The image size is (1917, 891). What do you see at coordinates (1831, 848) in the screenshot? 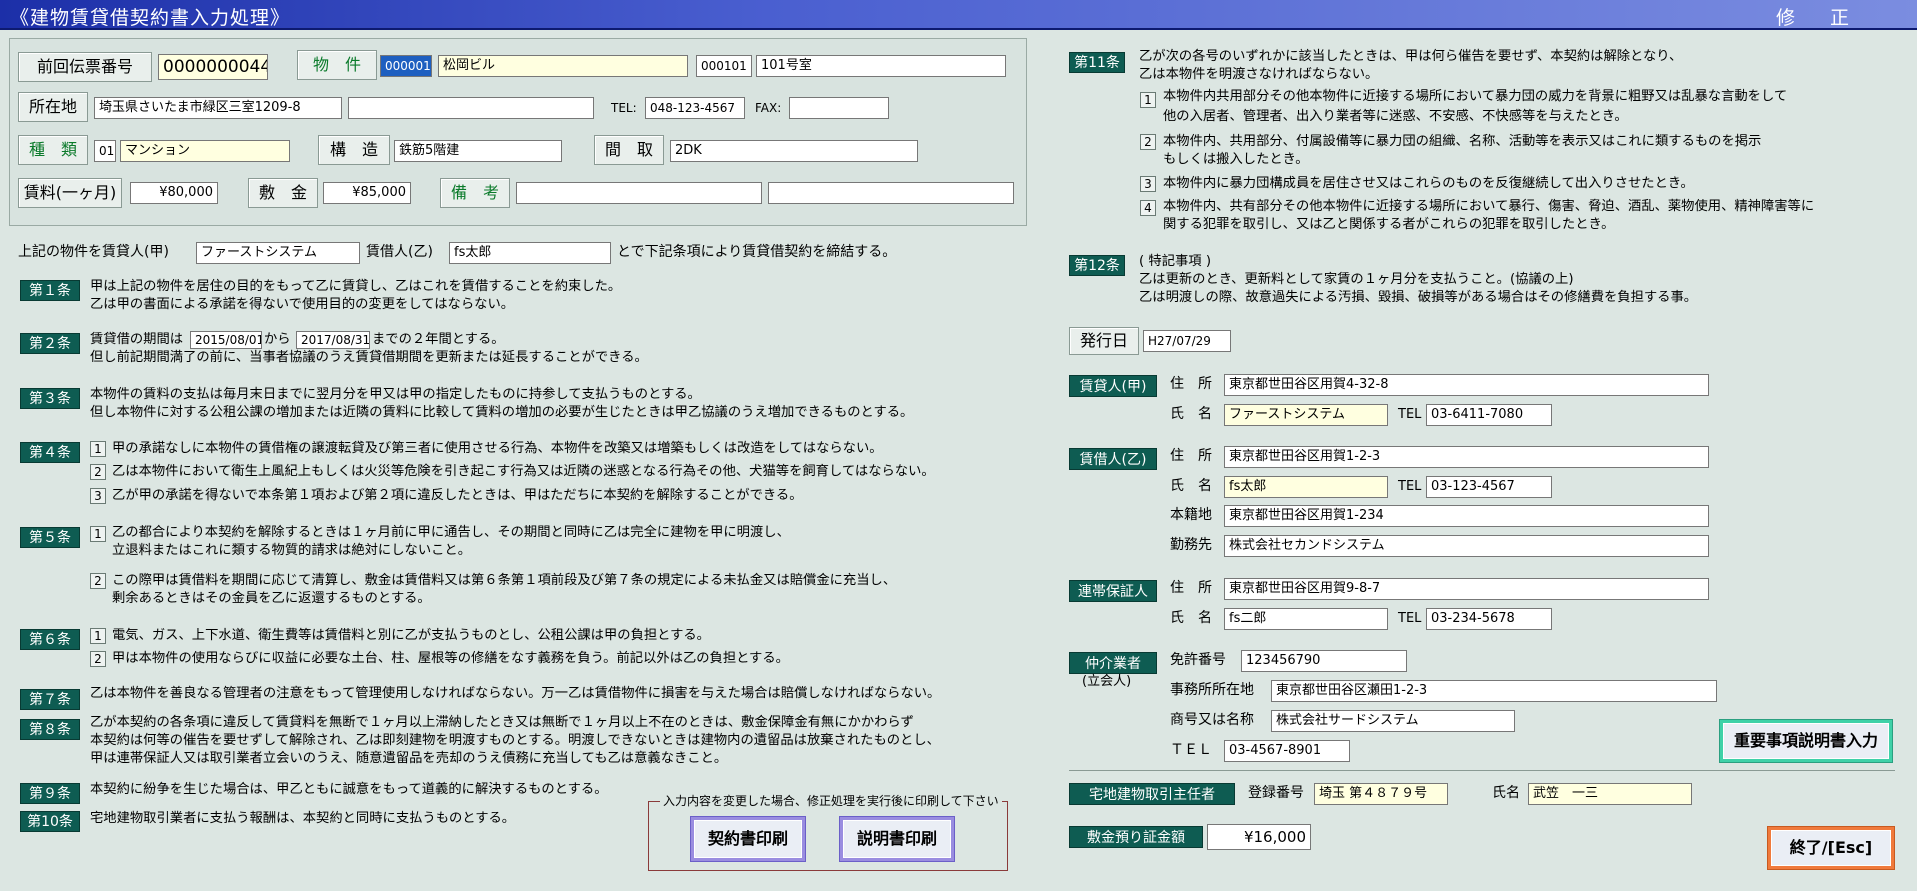
I see `exit-button: 終了/[Esc]` at bounding box center [1831, 848].